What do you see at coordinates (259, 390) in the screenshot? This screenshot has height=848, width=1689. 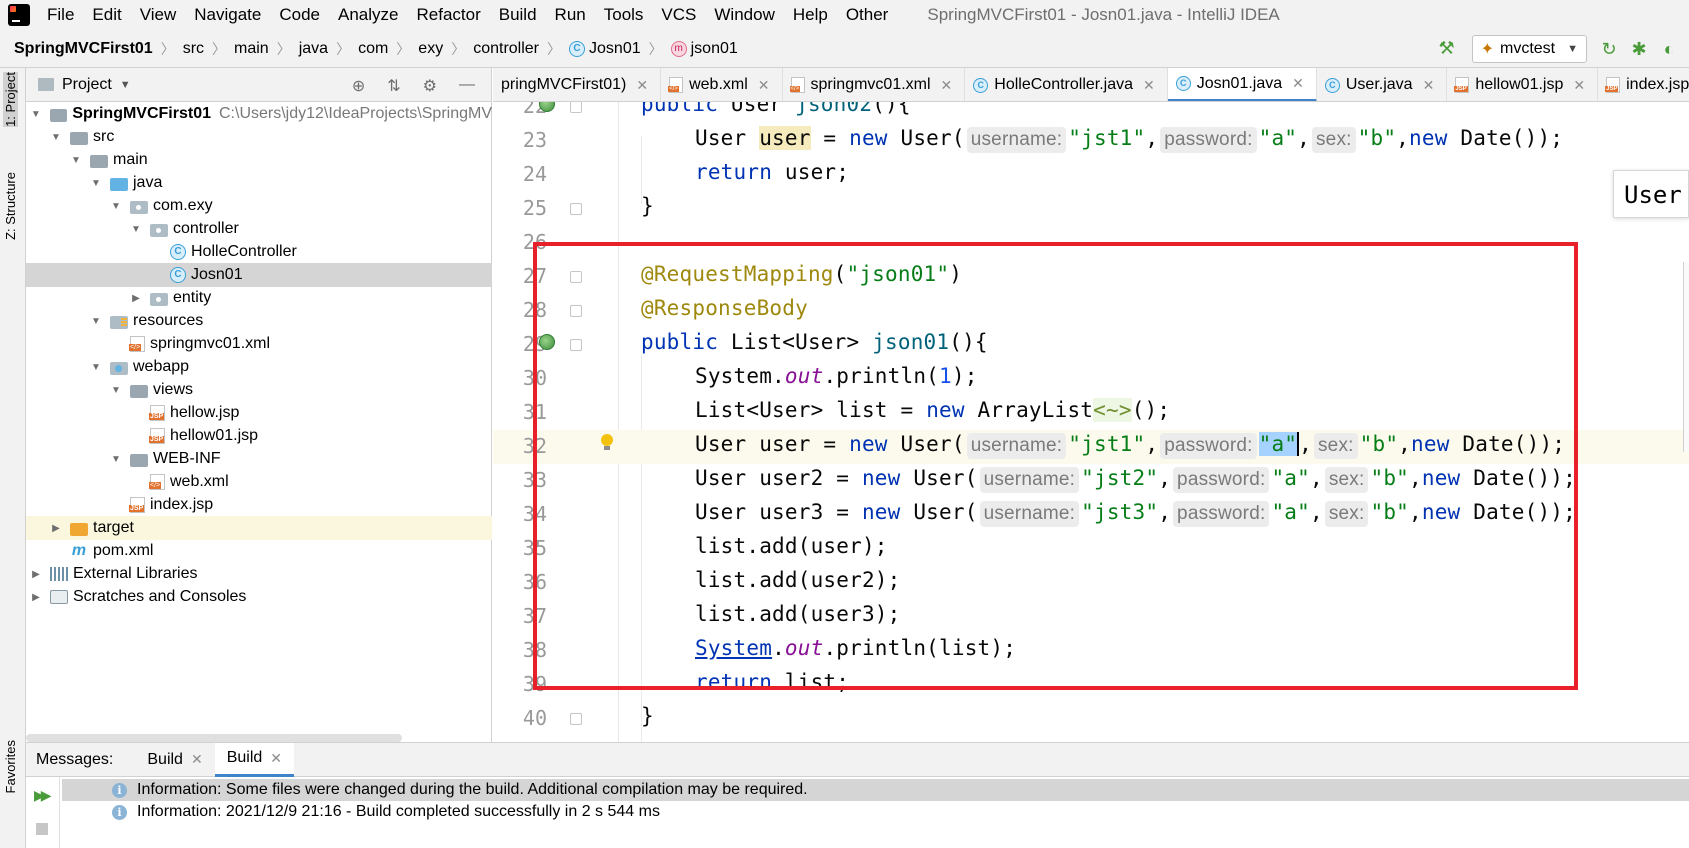 I see `tree-item-views: ▼ views` at bounding box center [259, 390].